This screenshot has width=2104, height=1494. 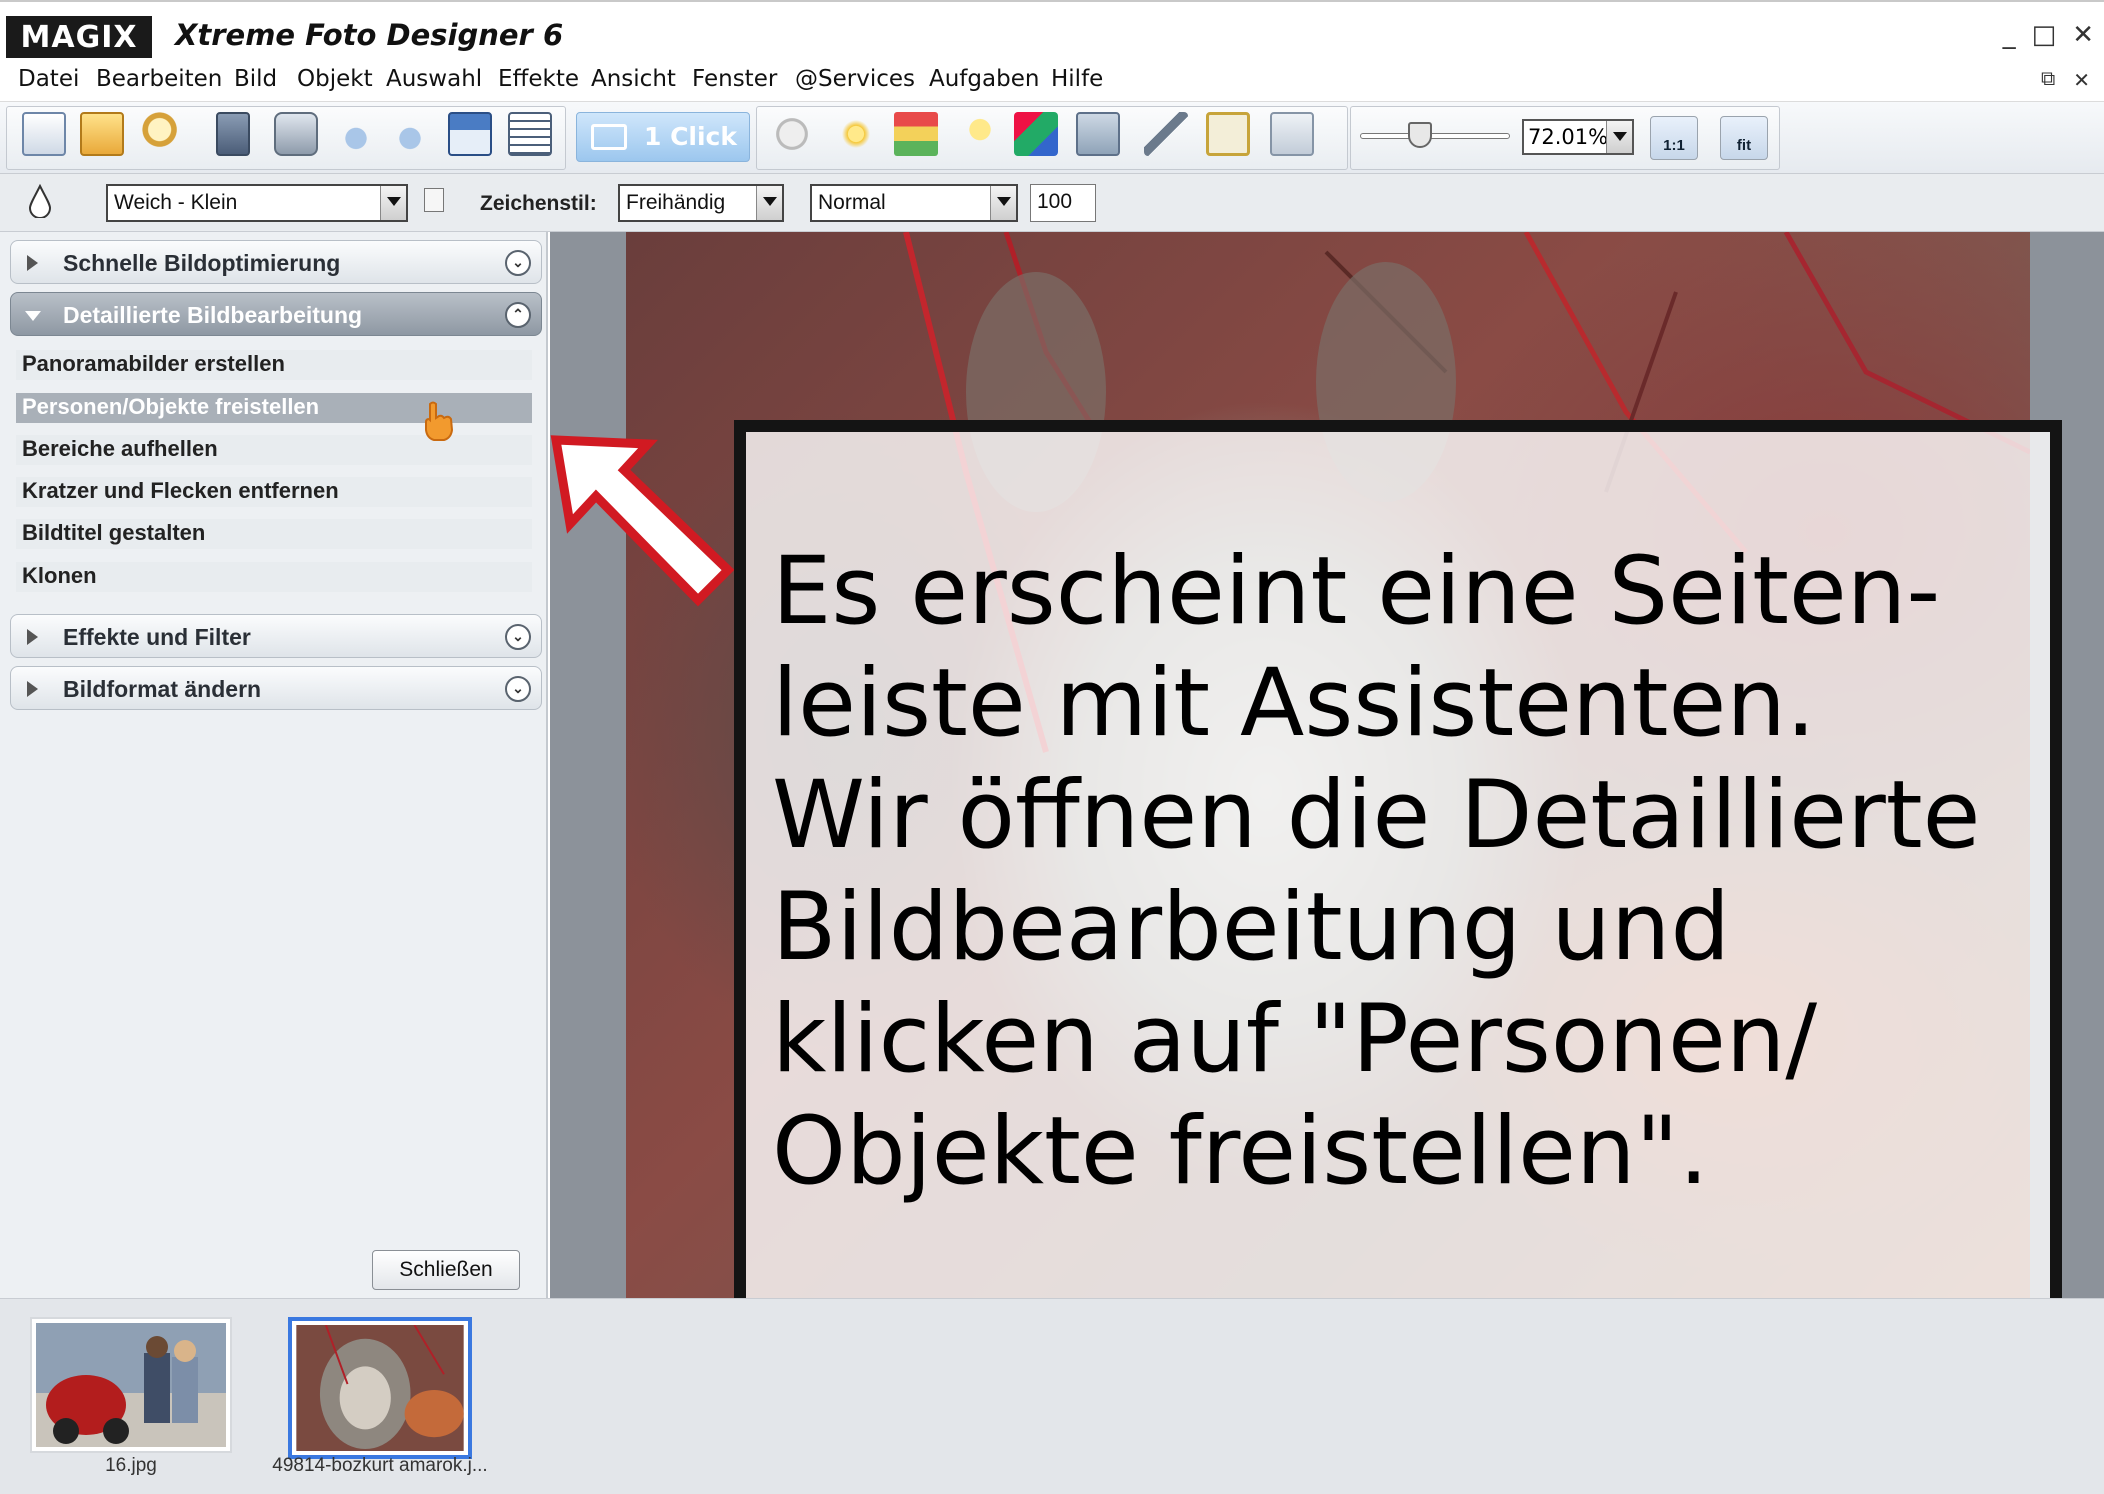 I want to click on window-controls: _ □ ✕, so click(x=2048, y=35).